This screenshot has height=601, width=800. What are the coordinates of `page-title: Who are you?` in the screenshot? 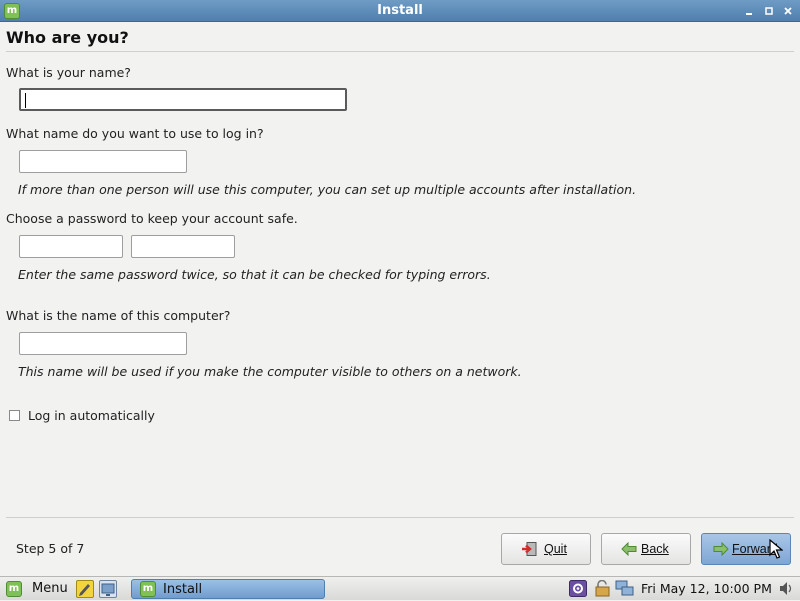 It's located at (67, 37).